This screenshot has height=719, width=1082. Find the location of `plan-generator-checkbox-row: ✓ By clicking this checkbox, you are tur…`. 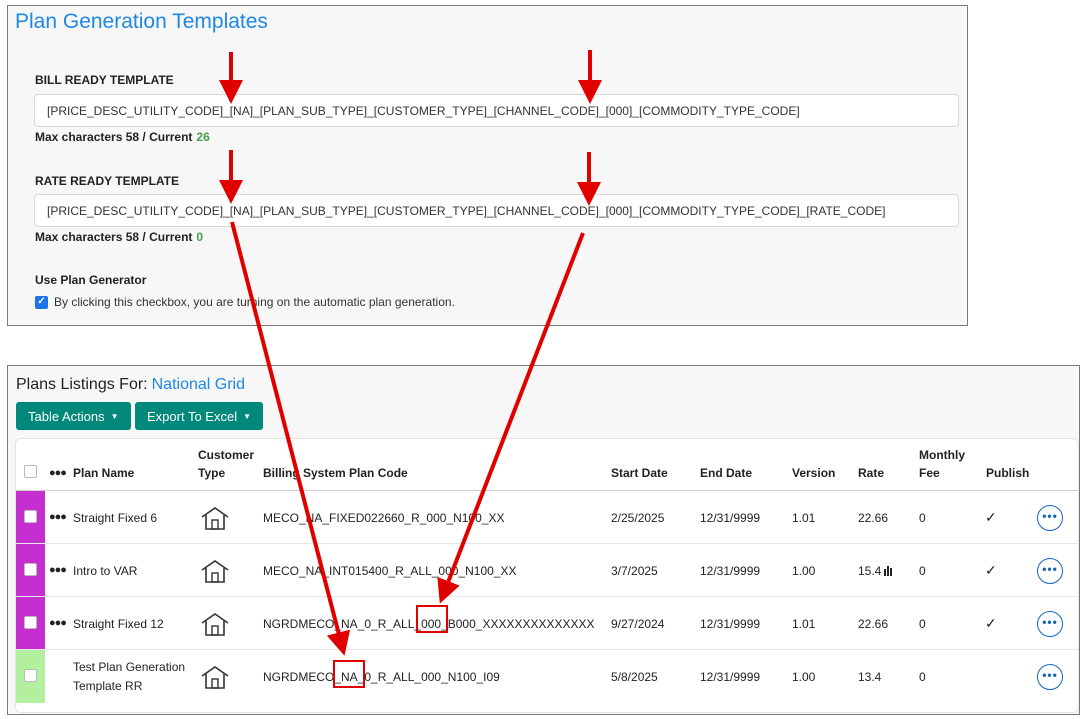

plan-generator-checkbox-row: ✓ By clicking this checkbox, you are tur… is located at coordinates (245, 302).